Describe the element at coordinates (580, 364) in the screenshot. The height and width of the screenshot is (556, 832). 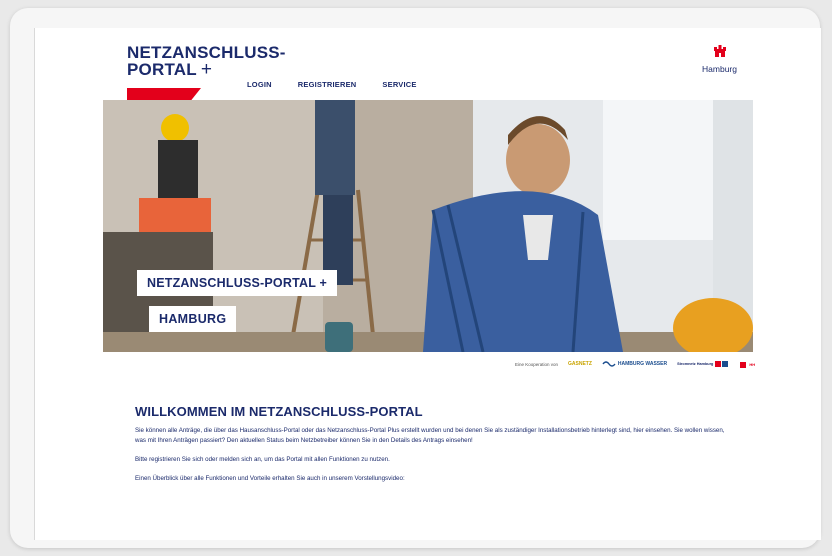
I see `partner-gasnetz: GASNETZ` at that location.